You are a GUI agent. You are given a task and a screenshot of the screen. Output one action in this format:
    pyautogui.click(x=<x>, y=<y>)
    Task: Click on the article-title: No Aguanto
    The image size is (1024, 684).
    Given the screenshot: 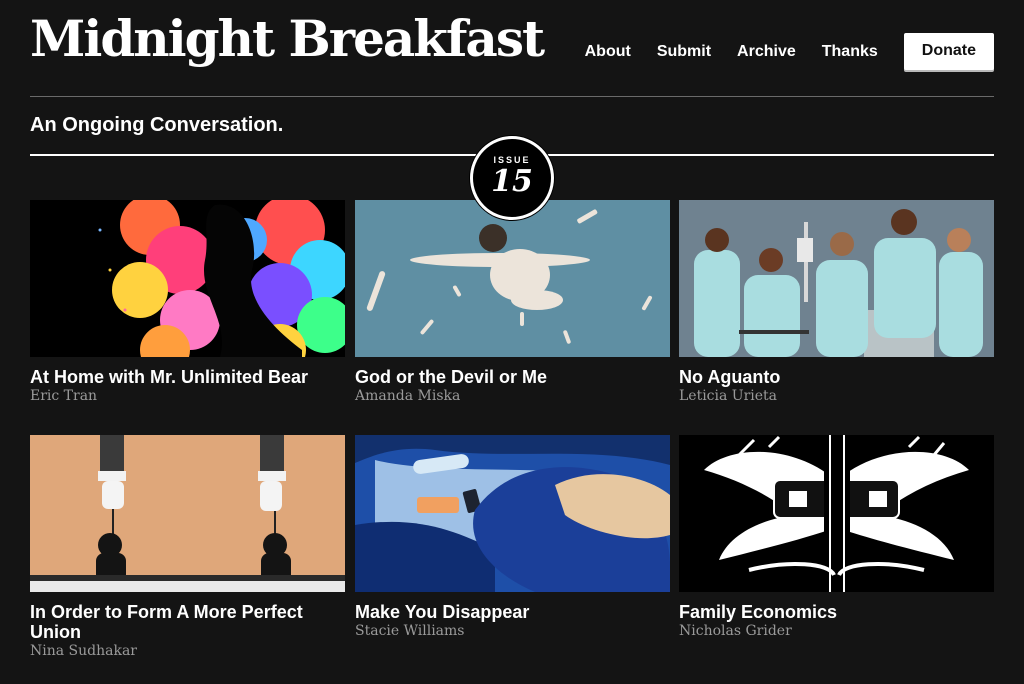 What is the action you would take?
    pyautogui.click(x=836, y=377)
    